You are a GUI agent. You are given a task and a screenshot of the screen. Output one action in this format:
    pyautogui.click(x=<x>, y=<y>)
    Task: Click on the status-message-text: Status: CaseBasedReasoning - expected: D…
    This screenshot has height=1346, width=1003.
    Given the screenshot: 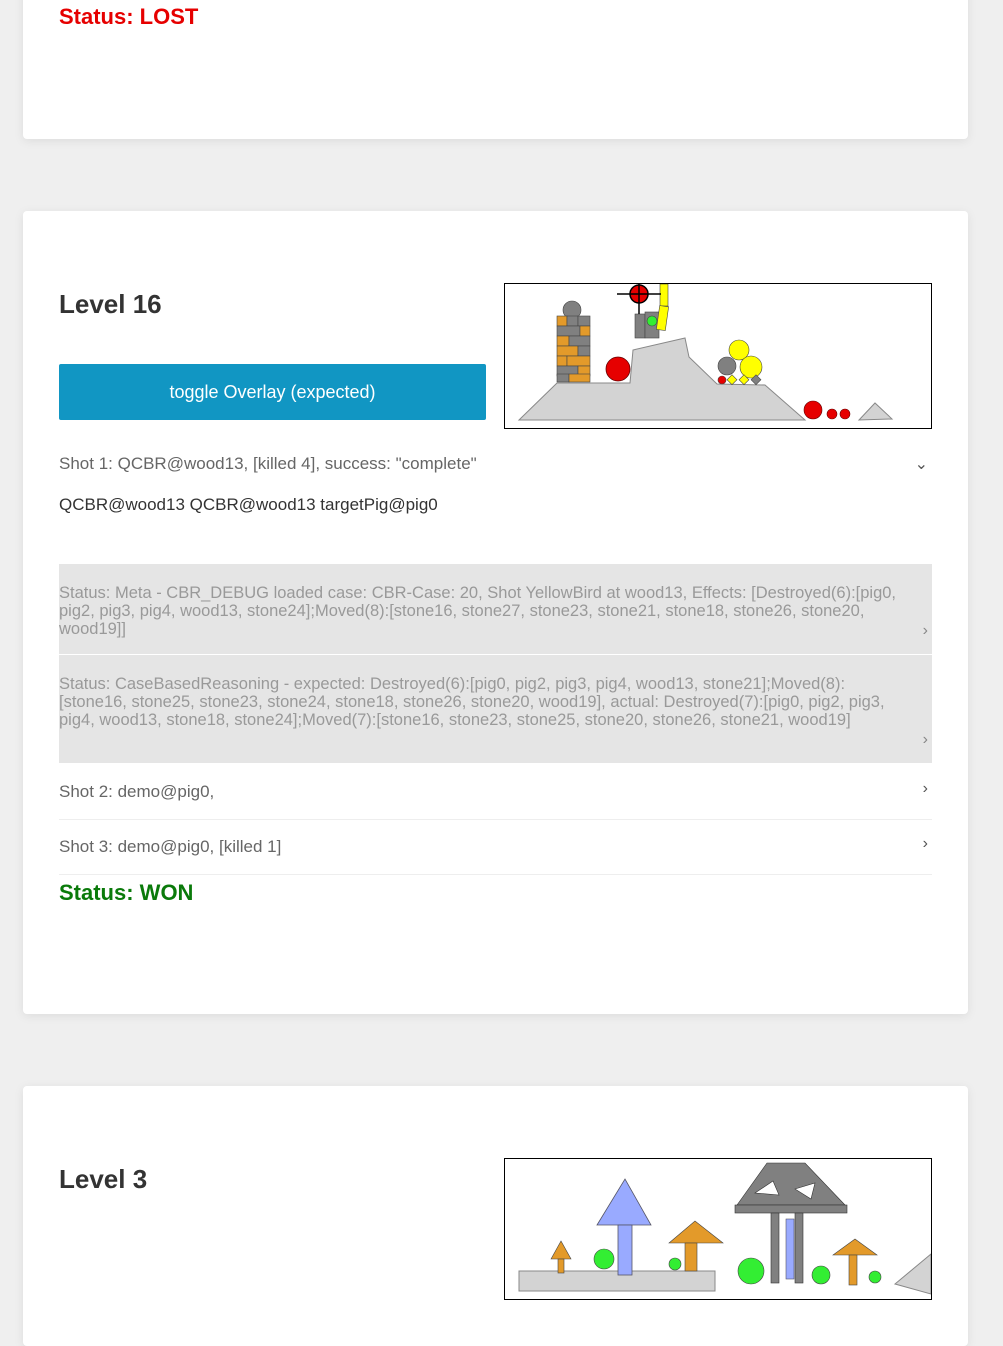 What is the action you would take?
    pyautogui.click(x=472, y=702)
    